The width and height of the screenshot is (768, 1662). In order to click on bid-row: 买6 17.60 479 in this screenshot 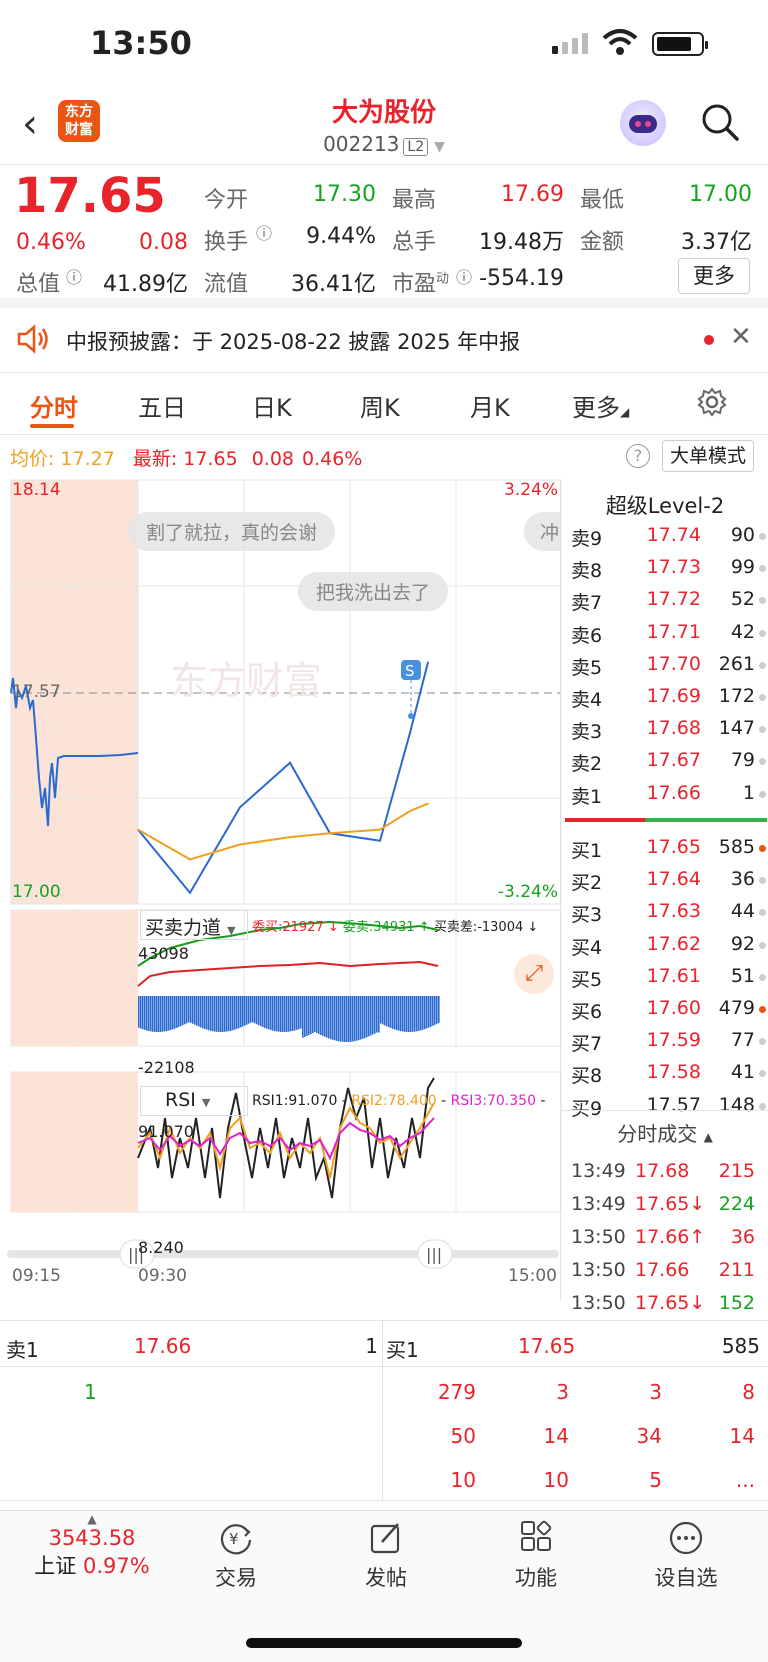, I will do `click(664, 1009)`.